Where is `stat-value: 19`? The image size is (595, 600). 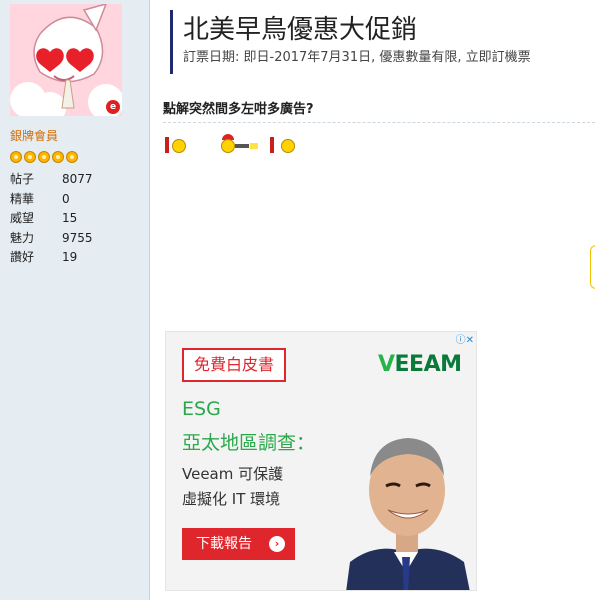
stat-value: 19 is located at coordinates (70, 257).